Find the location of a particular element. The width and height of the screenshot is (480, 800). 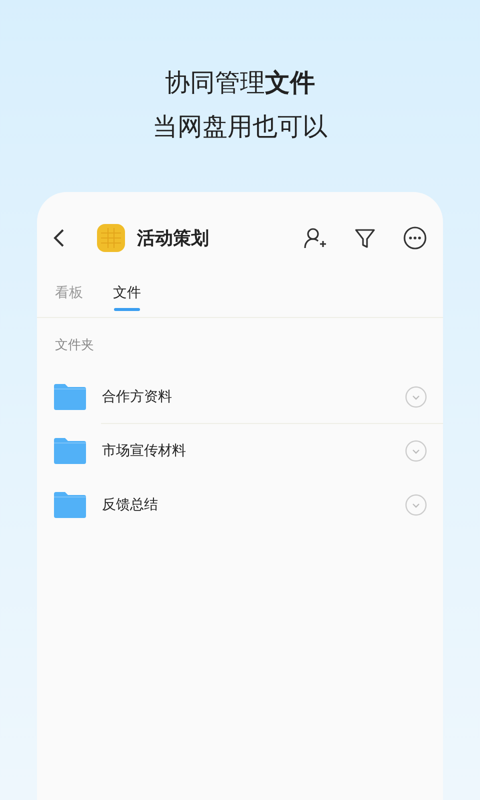

folder-name: 市场宣传材料 is located at coordinates (253, 451).